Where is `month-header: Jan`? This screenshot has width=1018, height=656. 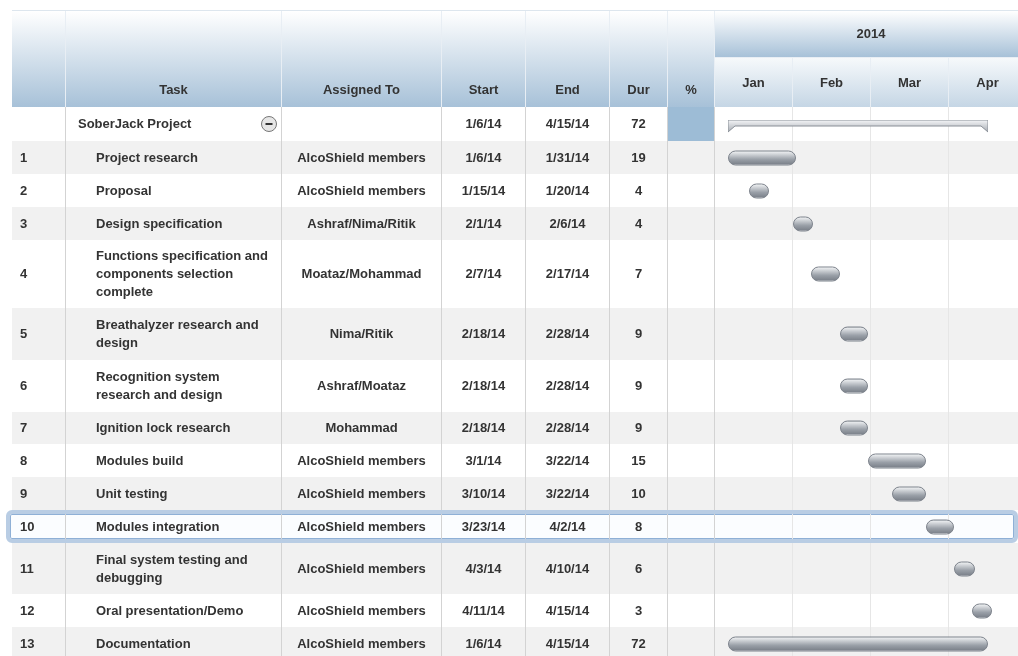
month-header: Jan is located at coordinates (754, 82).